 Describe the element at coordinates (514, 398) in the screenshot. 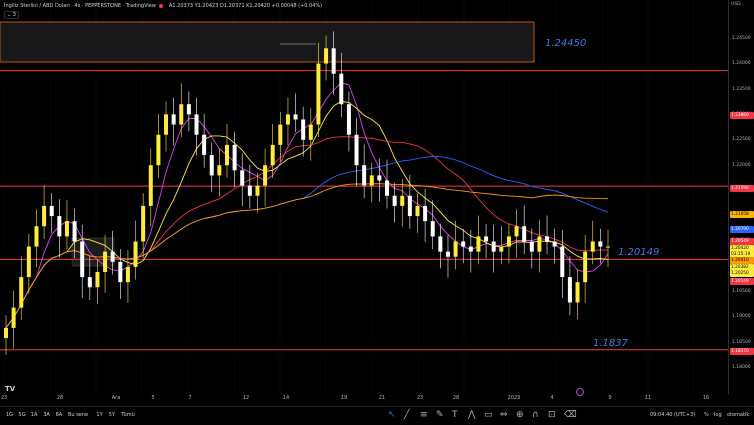

I see `time-tick: 2023` at that location.